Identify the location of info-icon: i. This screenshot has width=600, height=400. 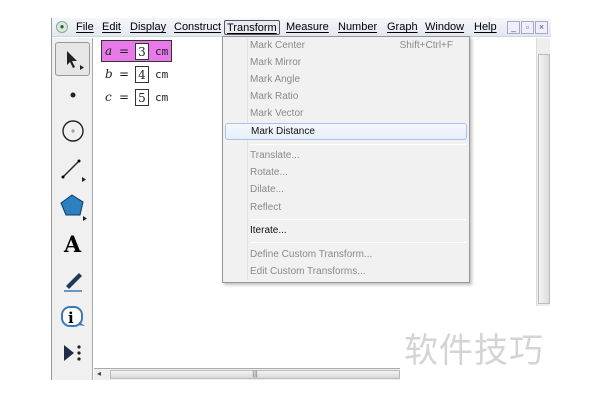
(72, 316).